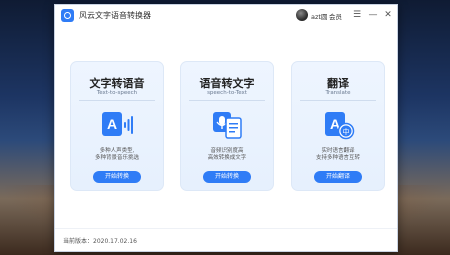 The height and width of the screenshot is (255, 450). What do you see at coordinates (337, 154) in the screenshot?
I see `card-description: 实时语言翻译 支持多种语言互转` at bounding box center [337, 154].